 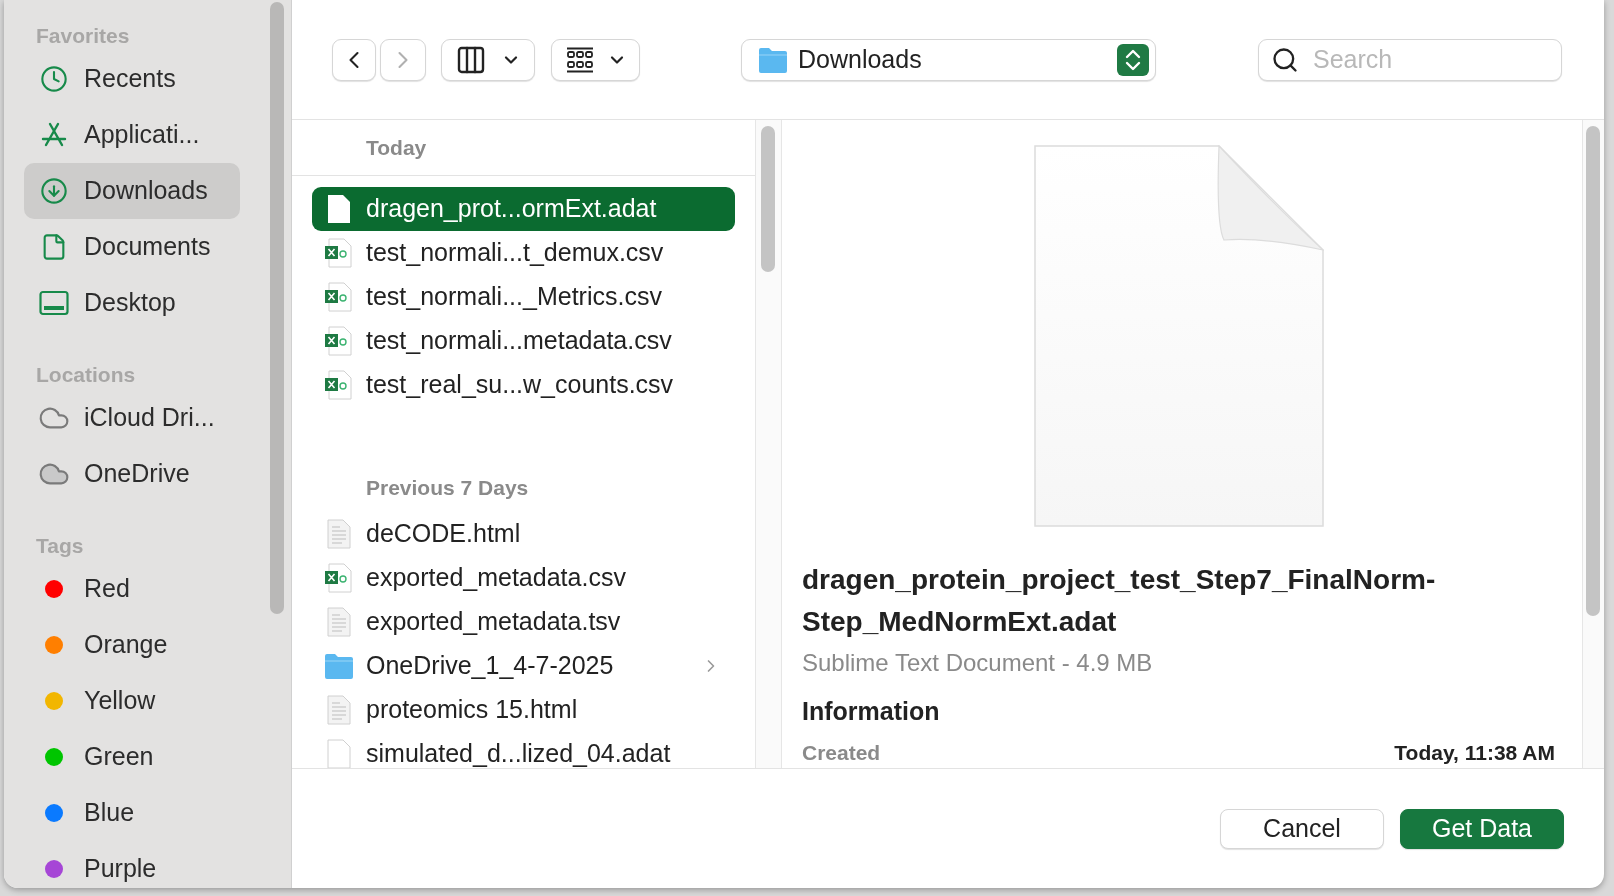 What do you see at coordinates (132, 701) in the screenshot?
I see `sidebar-item: Yellow` at bounding box center [132, 701].